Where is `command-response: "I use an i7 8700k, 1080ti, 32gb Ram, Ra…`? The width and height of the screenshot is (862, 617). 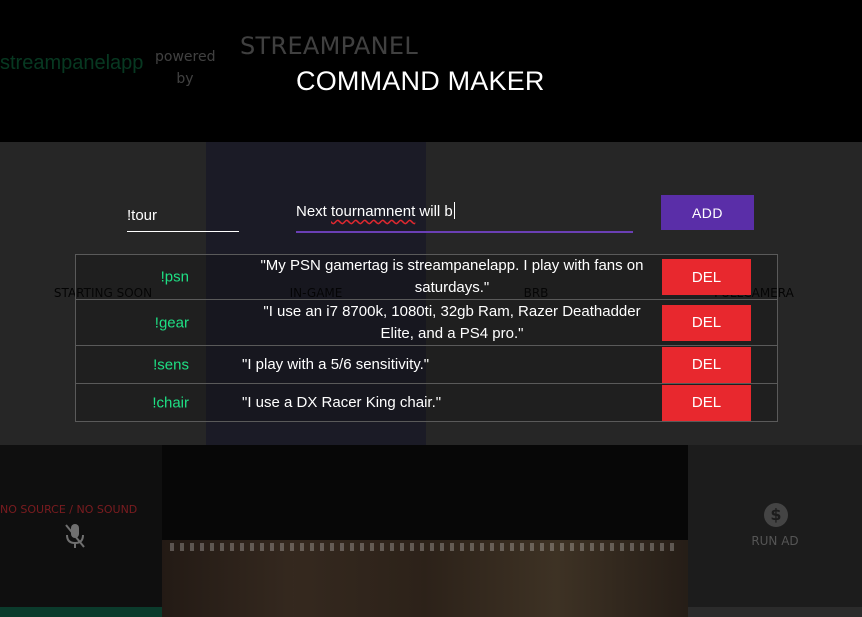 command-response: "I use an i7 8700k, 1080ti, 32gb Ram, Ra… is located at coordinates (452, 322).